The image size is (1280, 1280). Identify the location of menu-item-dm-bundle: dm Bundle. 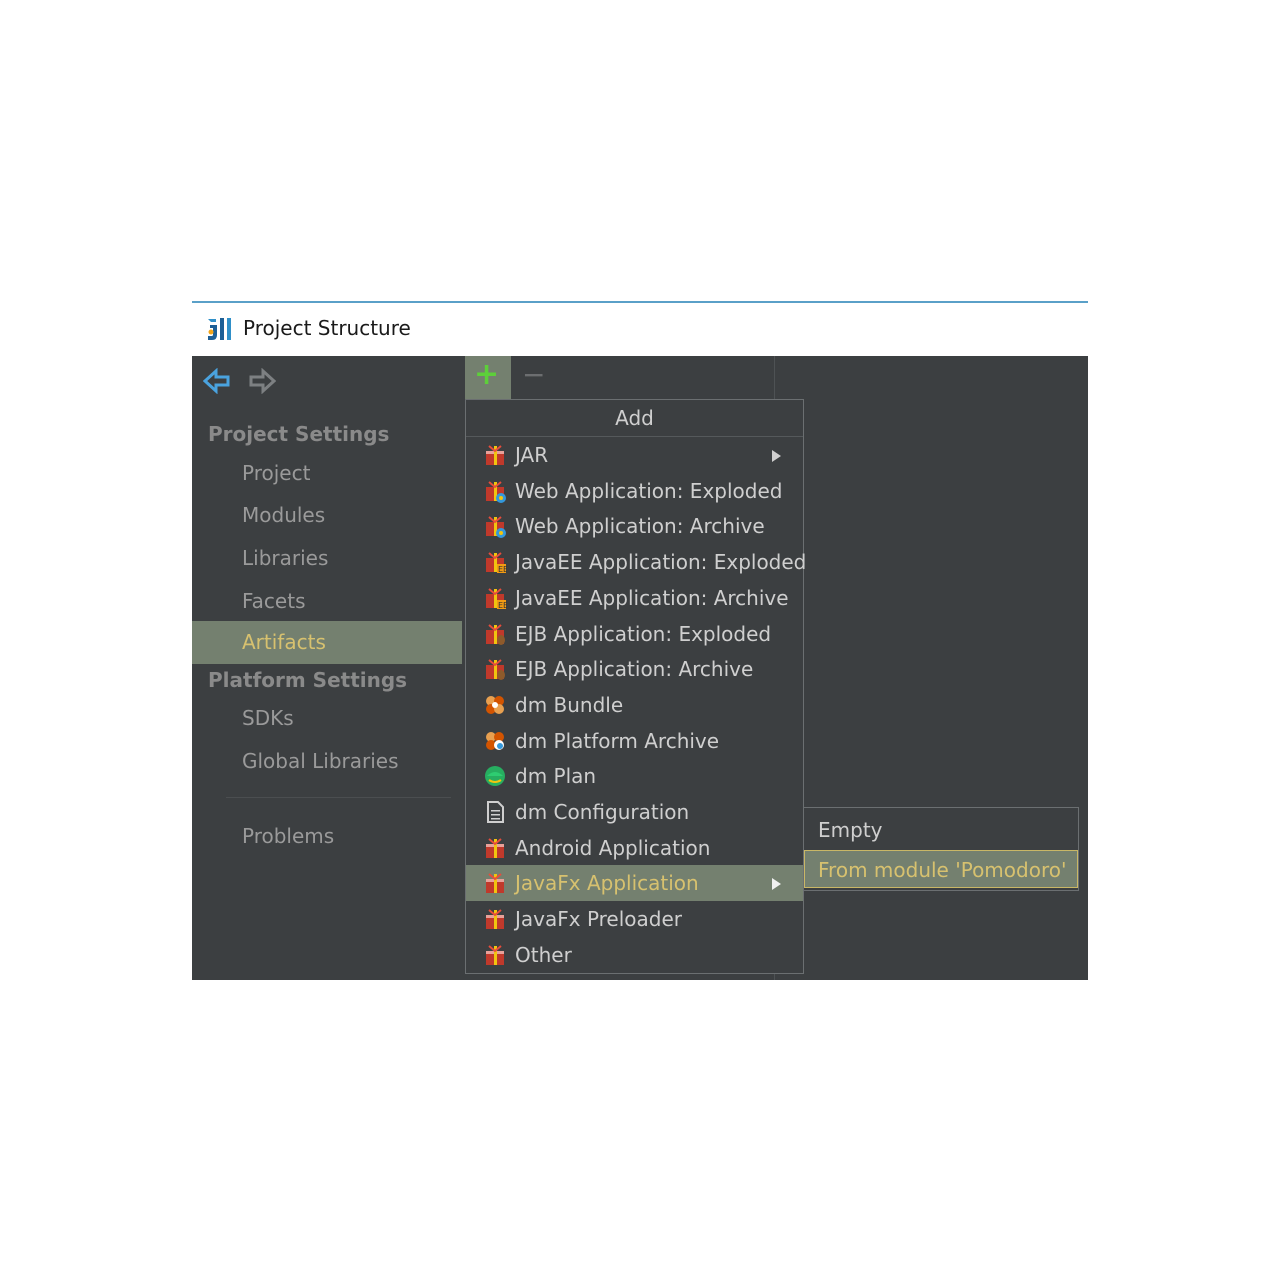
(634, 705).